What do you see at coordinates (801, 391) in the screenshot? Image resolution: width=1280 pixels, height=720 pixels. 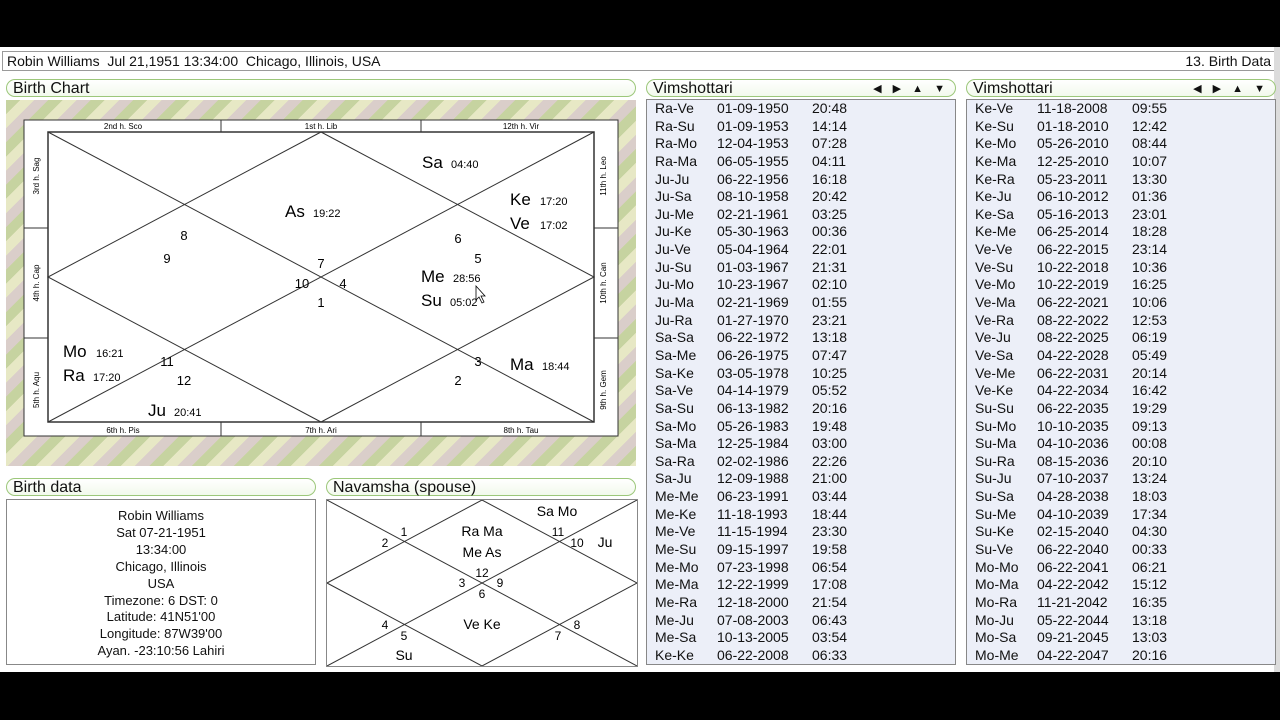 I see `dasha-row: Sa-Ve 04-14-1979 05:52` at bounding box center [801, 391].